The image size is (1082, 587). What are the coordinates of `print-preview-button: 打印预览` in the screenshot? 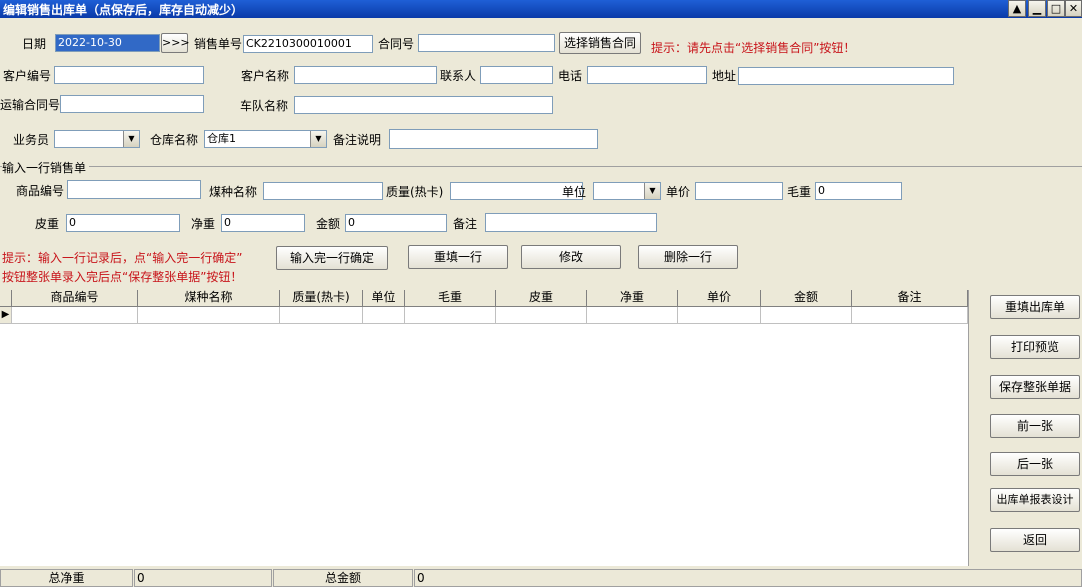 It's located at (1035, 347).